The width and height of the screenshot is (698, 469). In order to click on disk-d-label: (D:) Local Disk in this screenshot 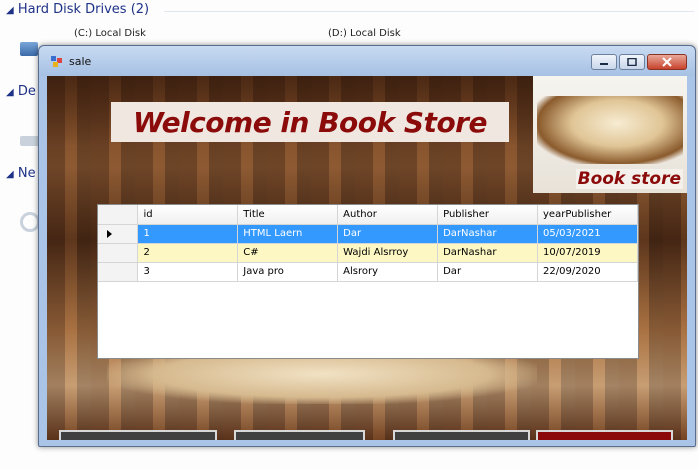, I will do `click(364, 33)`.